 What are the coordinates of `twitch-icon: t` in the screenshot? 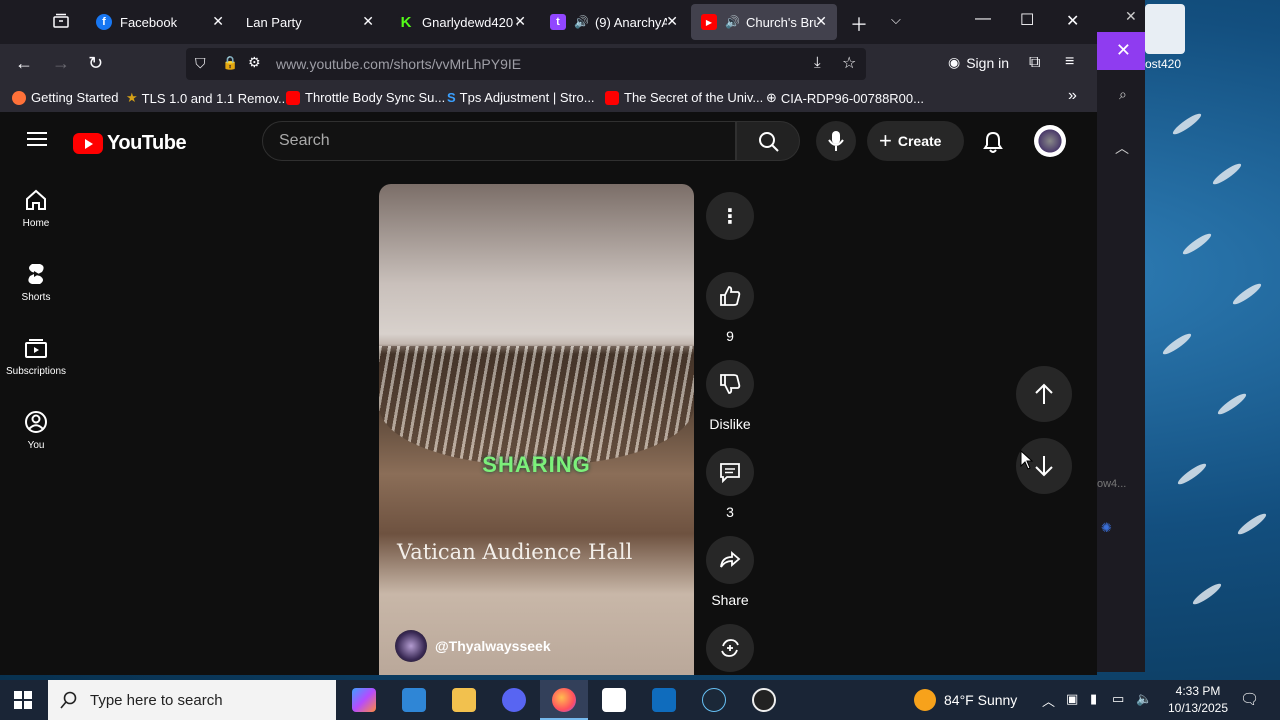 It's located at (558, 22).